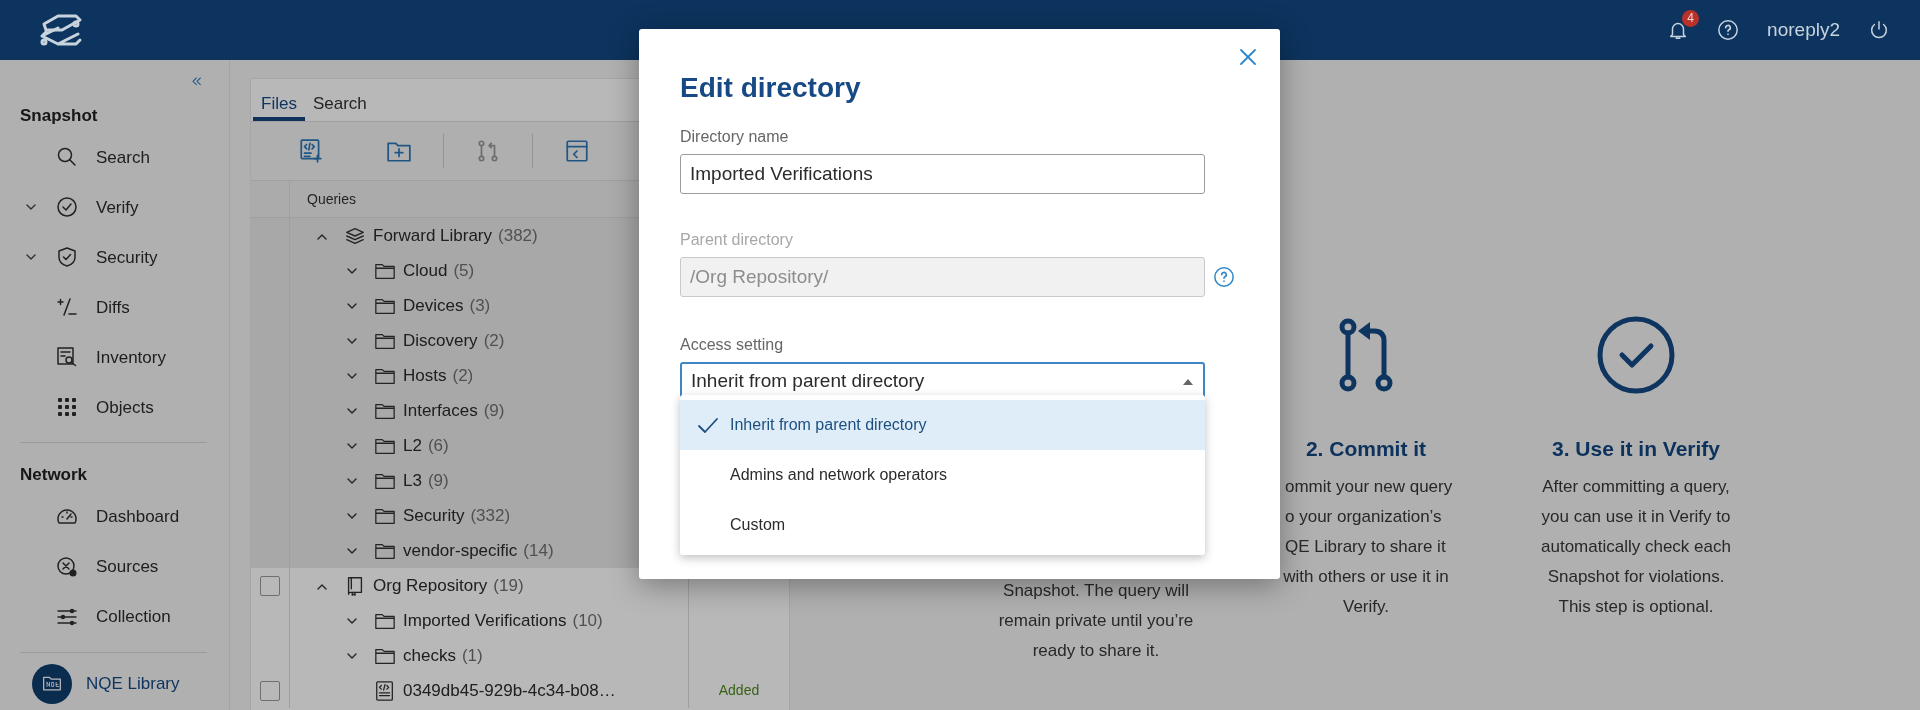  I want to click on item-count: (3), so click(480, 305).